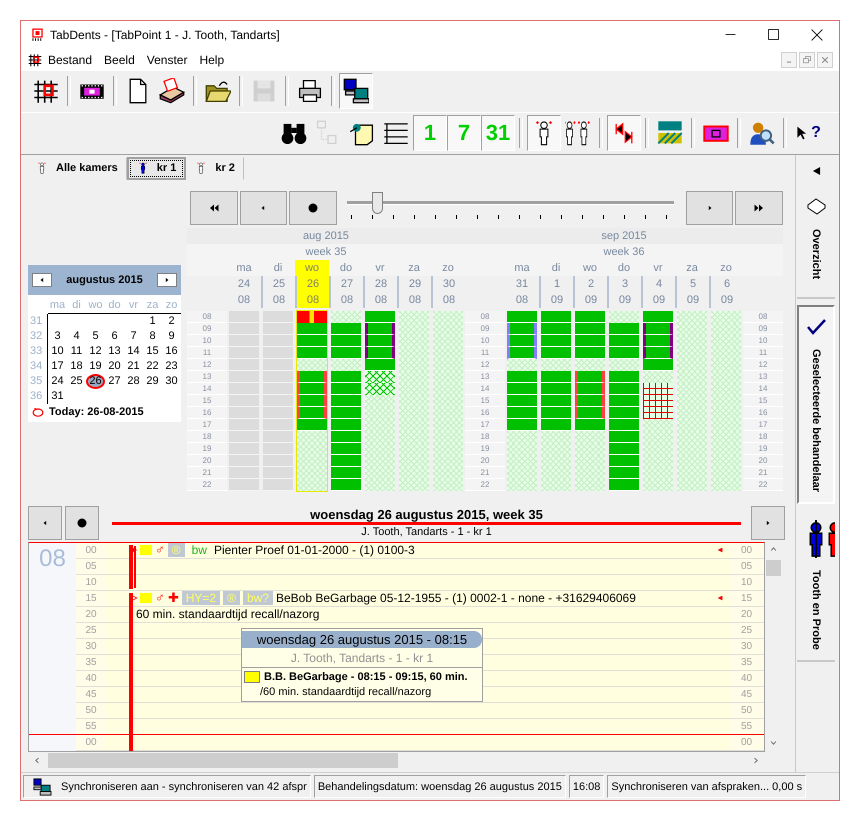 This screenshot has height=818, width=861. Describe the element at coordinates (326, 236) in the screenshot. I see `month-label: aug 2015` at that location.